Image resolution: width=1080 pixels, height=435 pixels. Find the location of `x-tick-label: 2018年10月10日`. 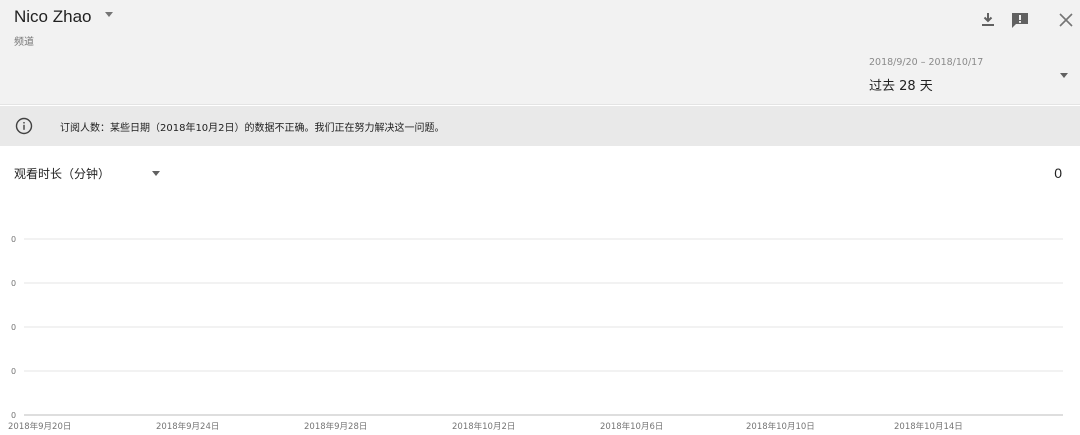

x-tick-label: 2018年10月10日 is located at coordinates (780, 426).